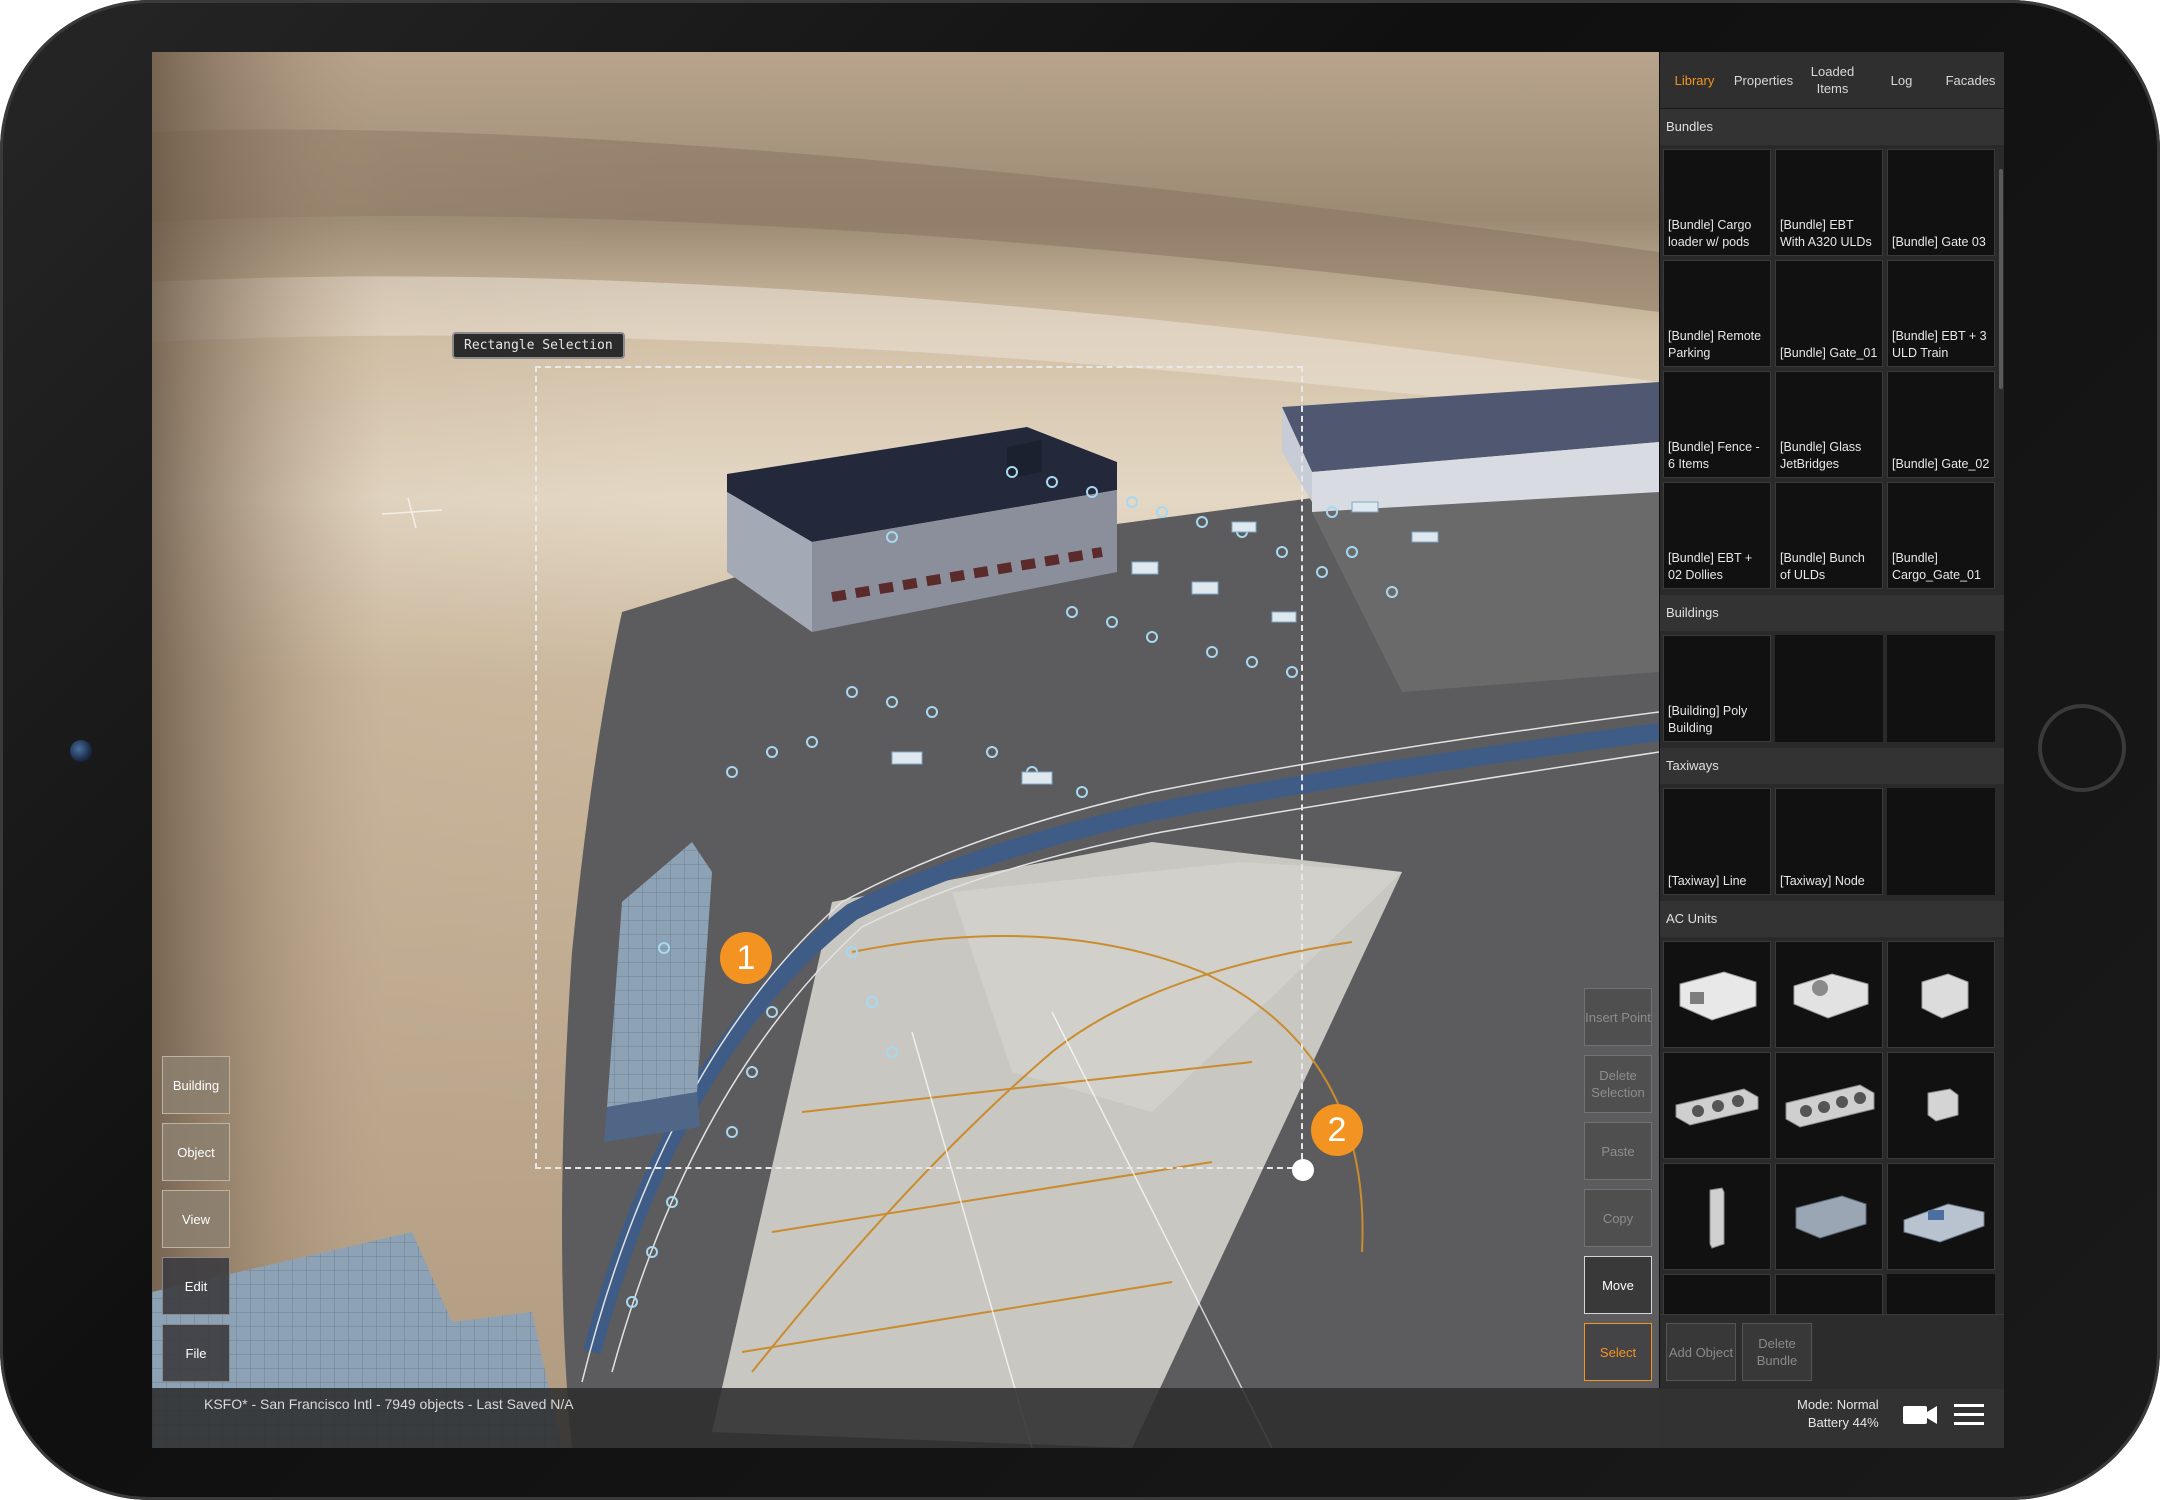 The width and height of the screenshot is (2160, 1500). What do you see at coordinates (1941, 202) in the screenshot?
I see `library-item: [Bundle] Gate 03` at bounding box center [1941, 202].